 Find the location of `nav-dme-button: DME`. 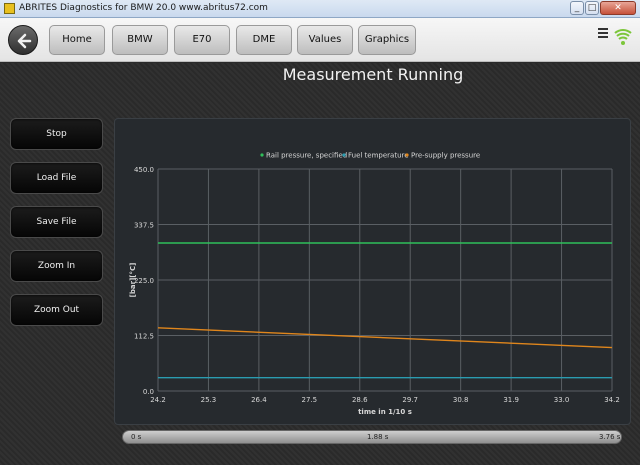

nav-dme-button: DME is located at coordinates (264, 40).